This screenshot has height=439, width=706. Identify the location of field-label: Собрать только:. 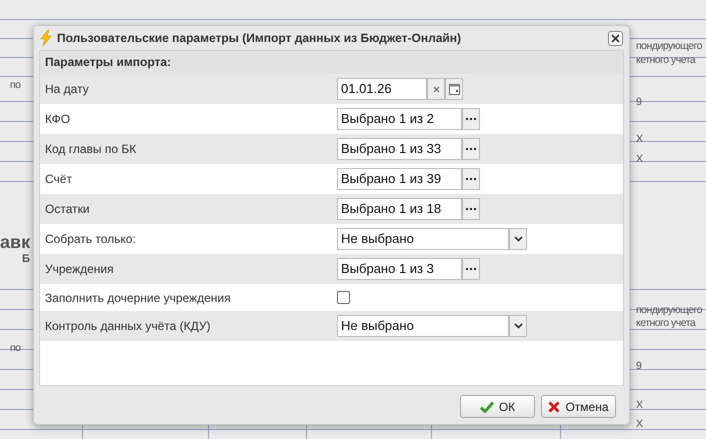
(91, 239).